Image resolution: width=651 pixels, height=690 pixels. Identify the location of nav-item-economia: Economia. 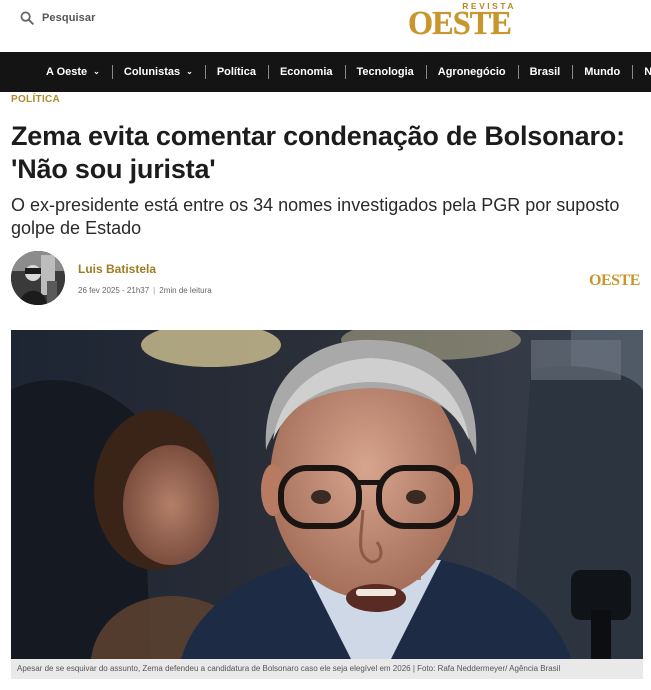
(306, 72).